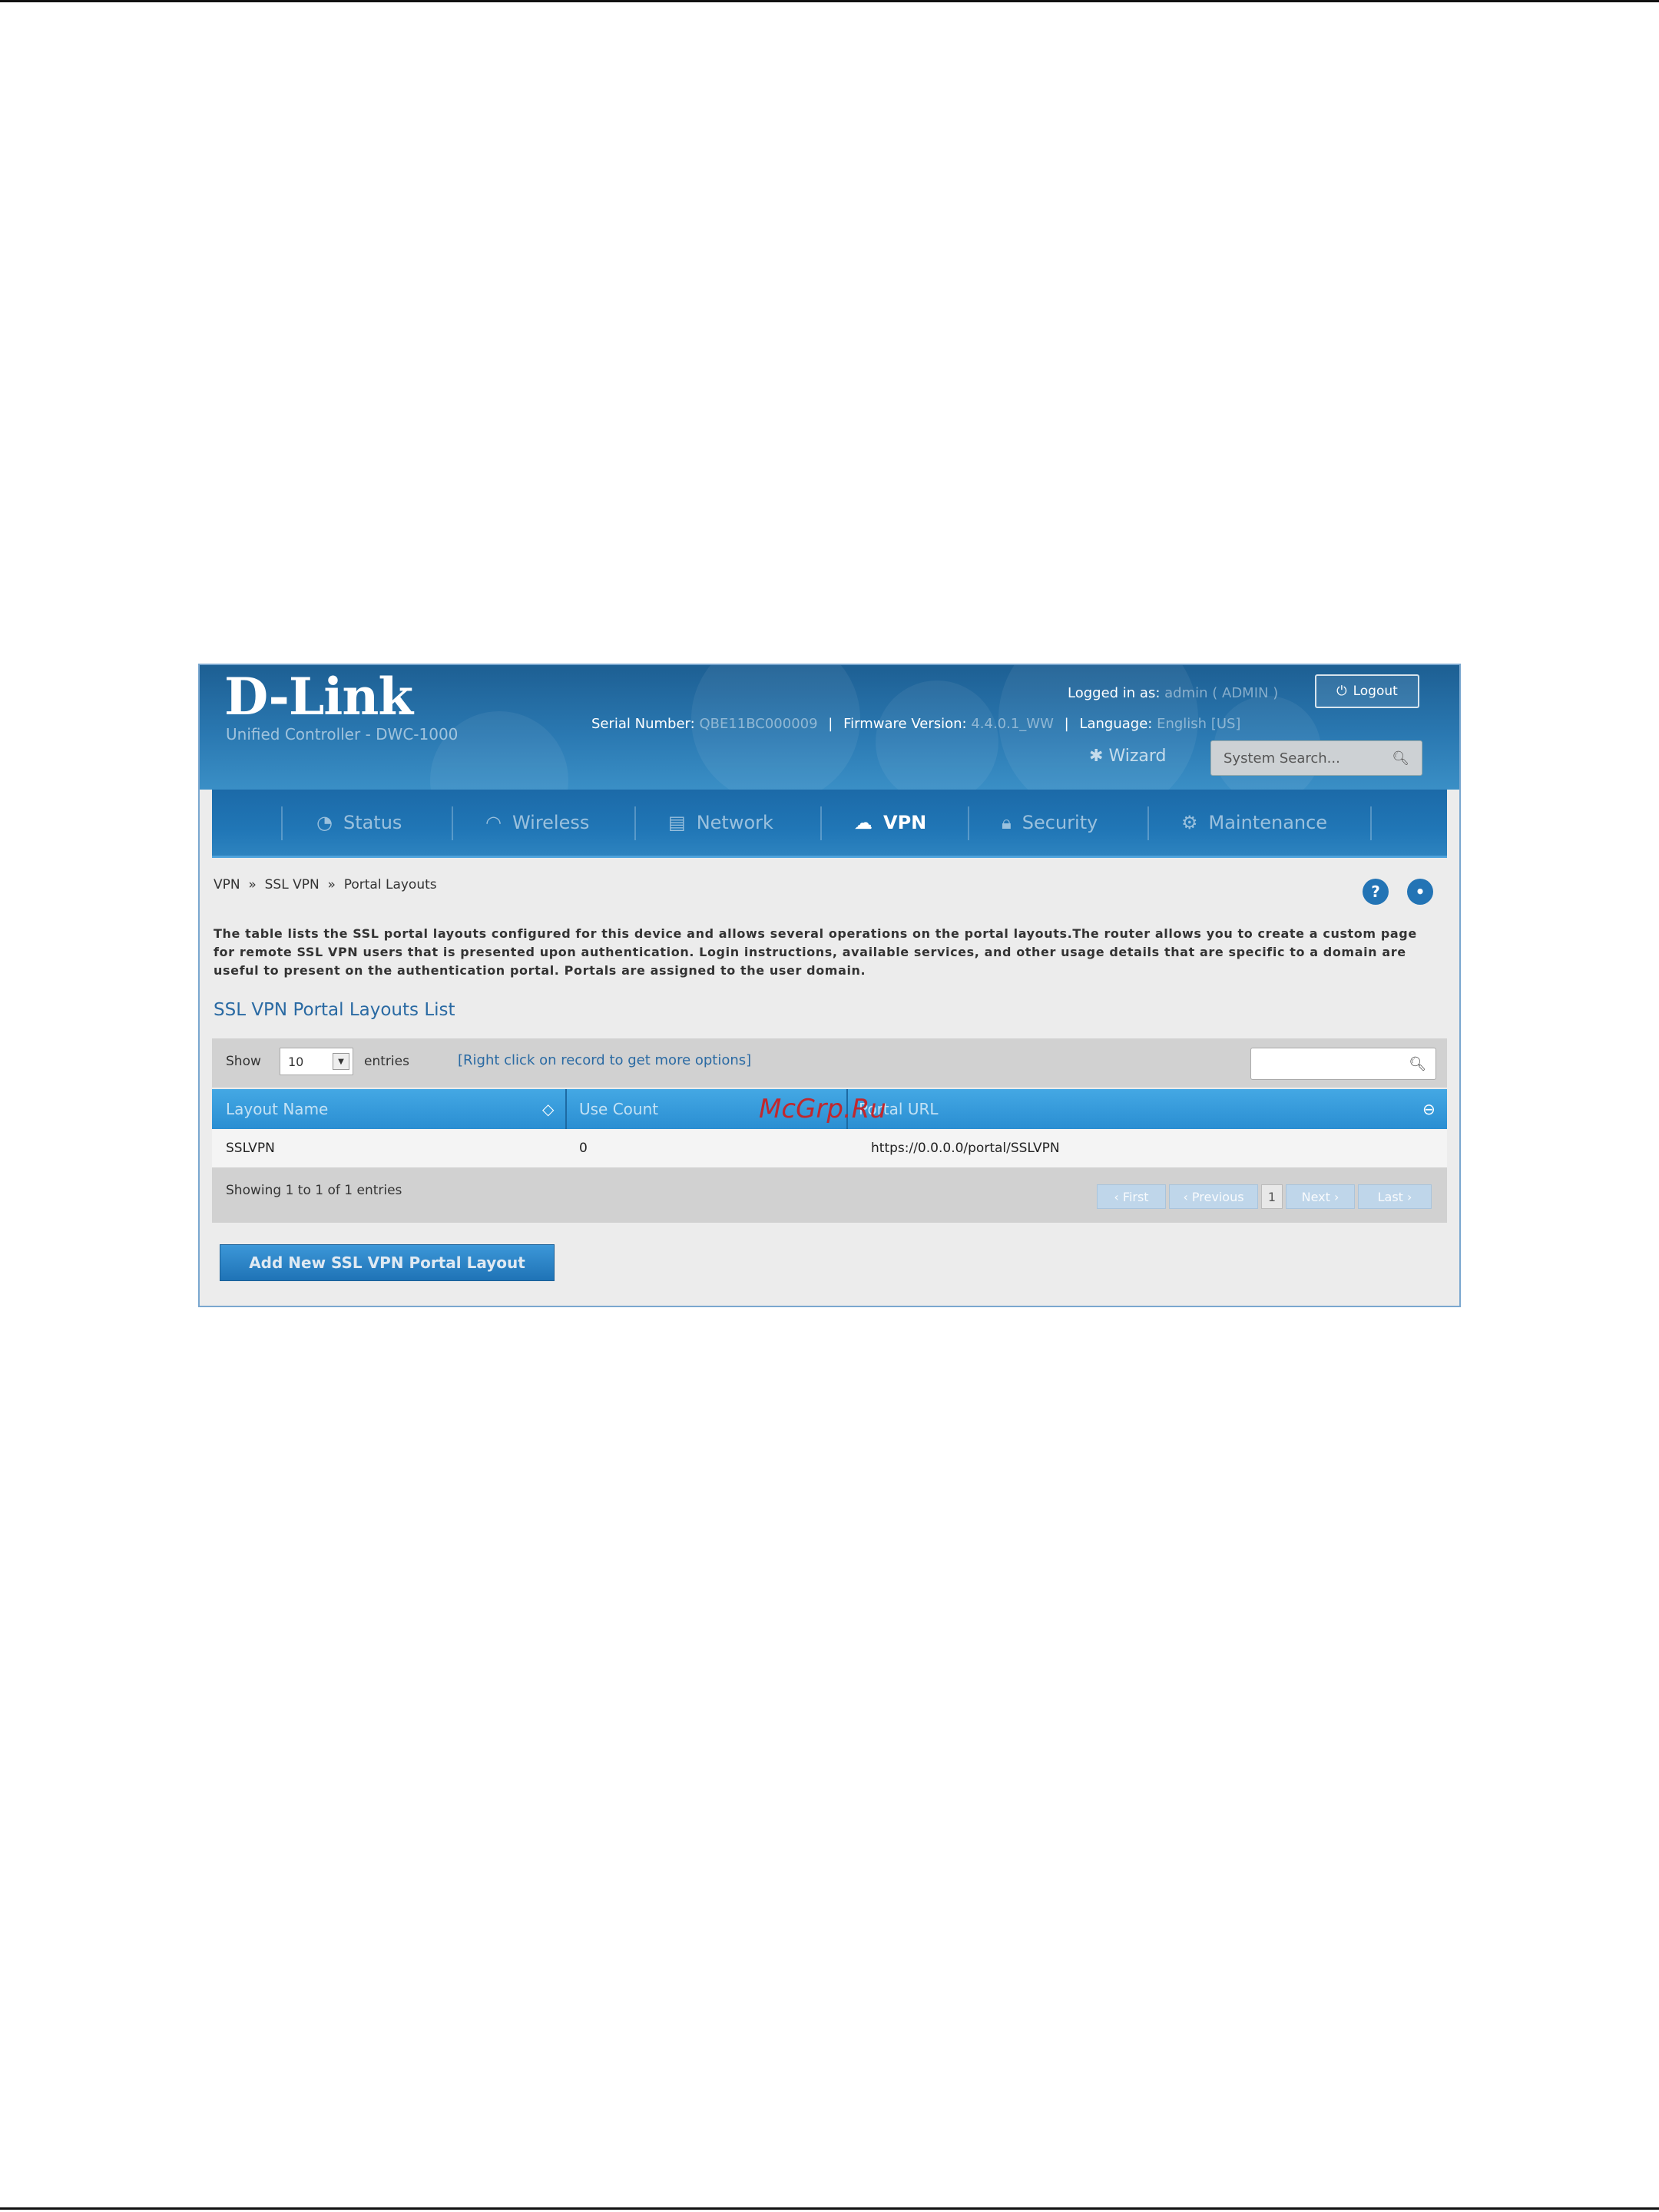 Image resolution: width=1659 pixels, height=2212 pixels. What do you see at coordinates (317, 1062) in the screenshot?
I see `page-size-select: 10 ▼` at bounding box center [317, 1062].